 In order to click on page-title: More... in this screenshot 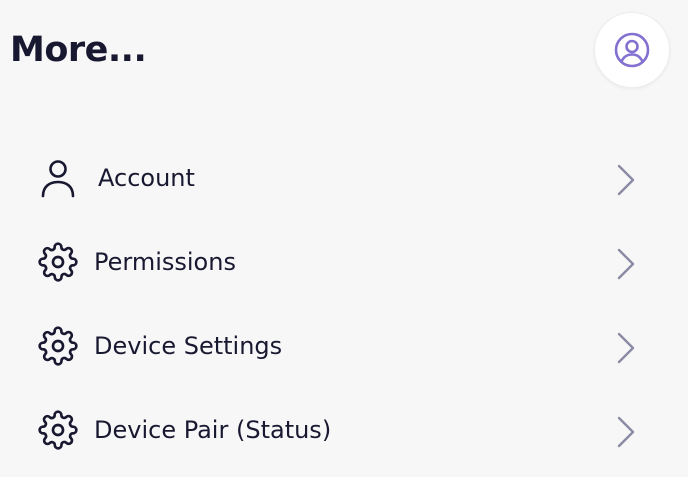, I will do `click(78, 50)`.